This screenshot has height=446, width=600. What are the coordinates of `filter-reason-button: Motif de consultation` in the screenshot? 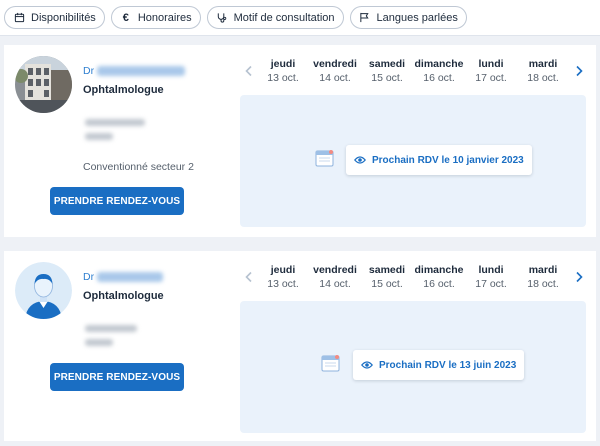 It's located at (275, 17).